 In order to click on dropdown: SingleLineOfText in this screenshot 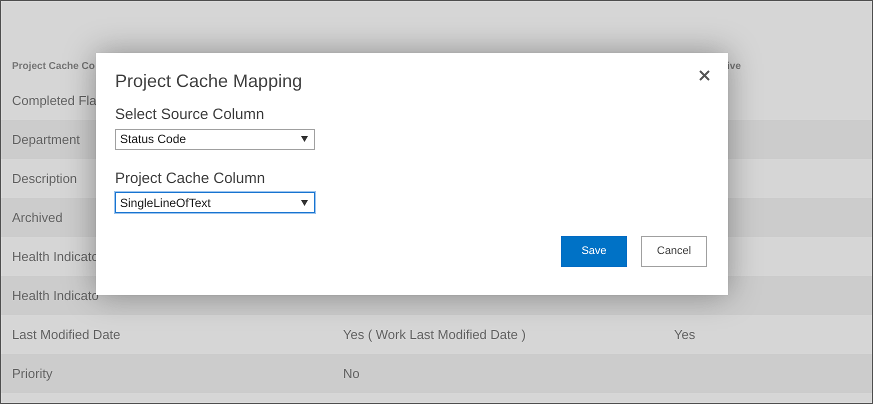, I will do `click(215, 202)`.